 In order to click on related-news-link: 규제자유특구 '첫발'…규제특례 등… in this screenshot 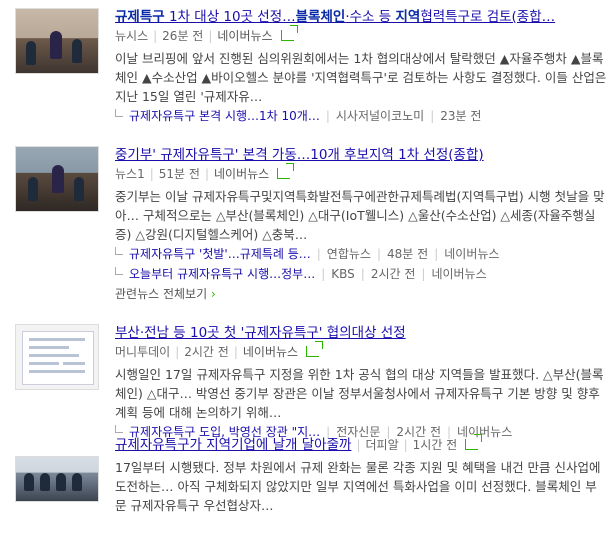, I will do `click(220, 254)`.